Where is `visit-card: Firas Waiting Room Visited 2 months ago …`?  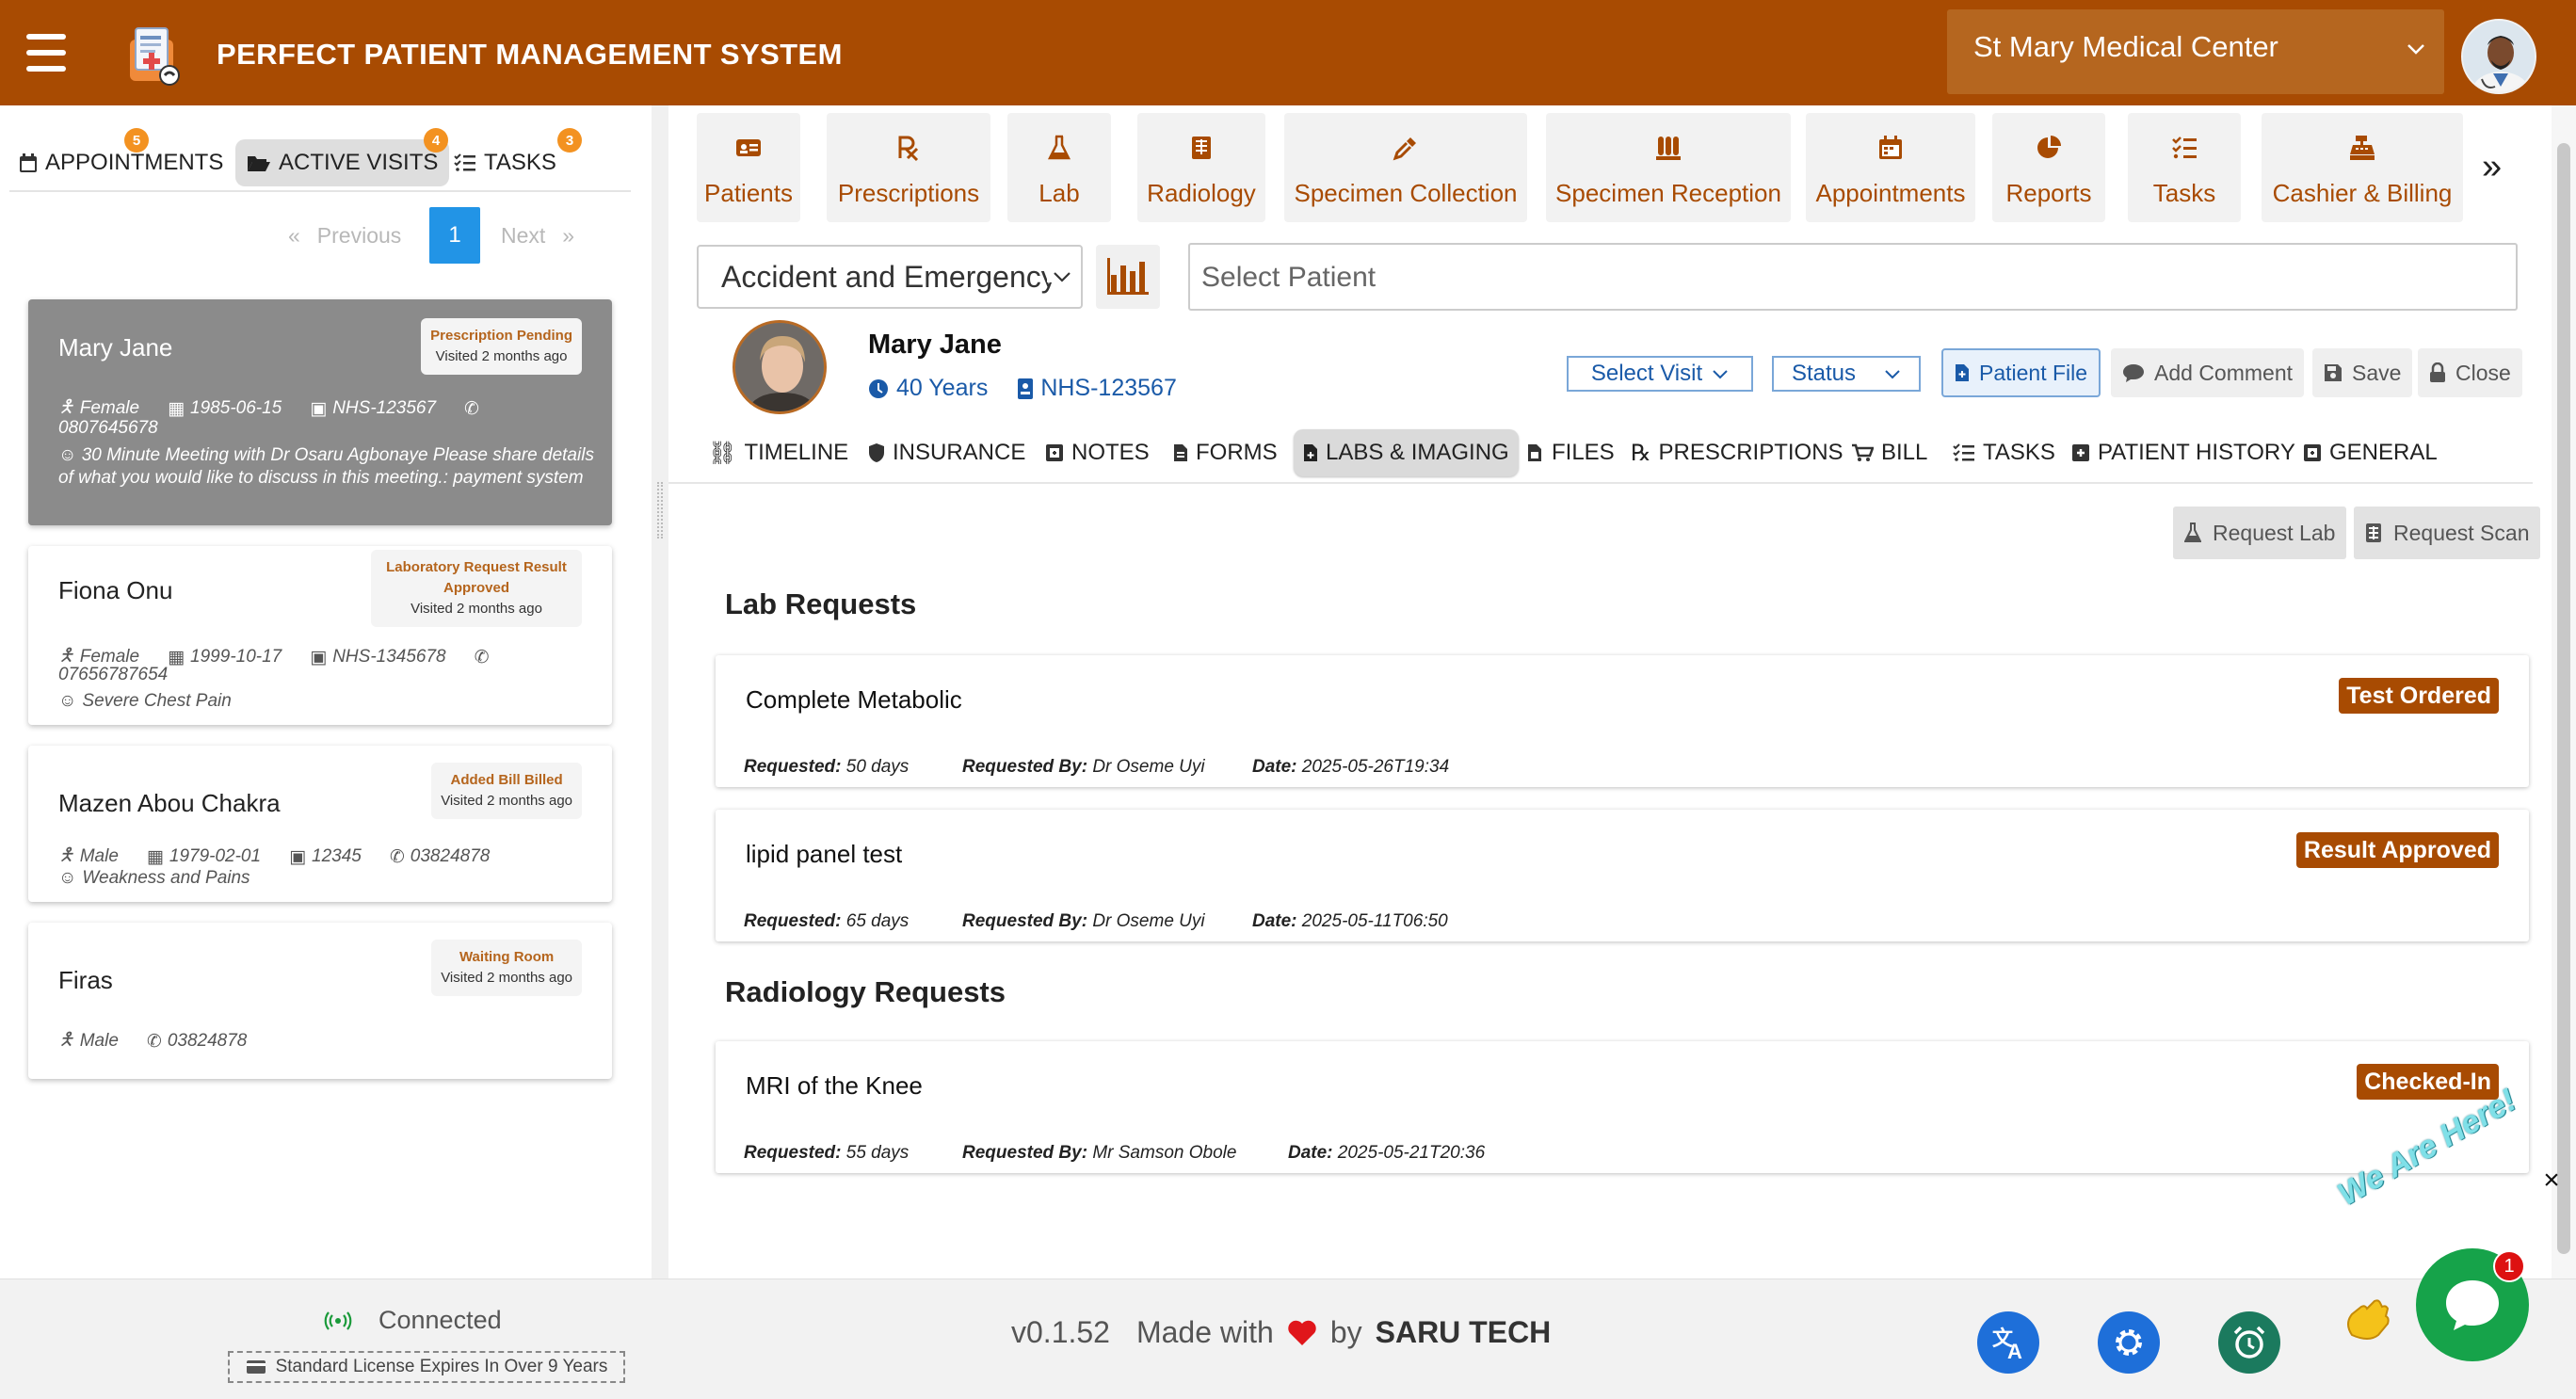
visit-card: Firas Waiting Room Visited 2 months ago … is located at coordinates (320, 1001).